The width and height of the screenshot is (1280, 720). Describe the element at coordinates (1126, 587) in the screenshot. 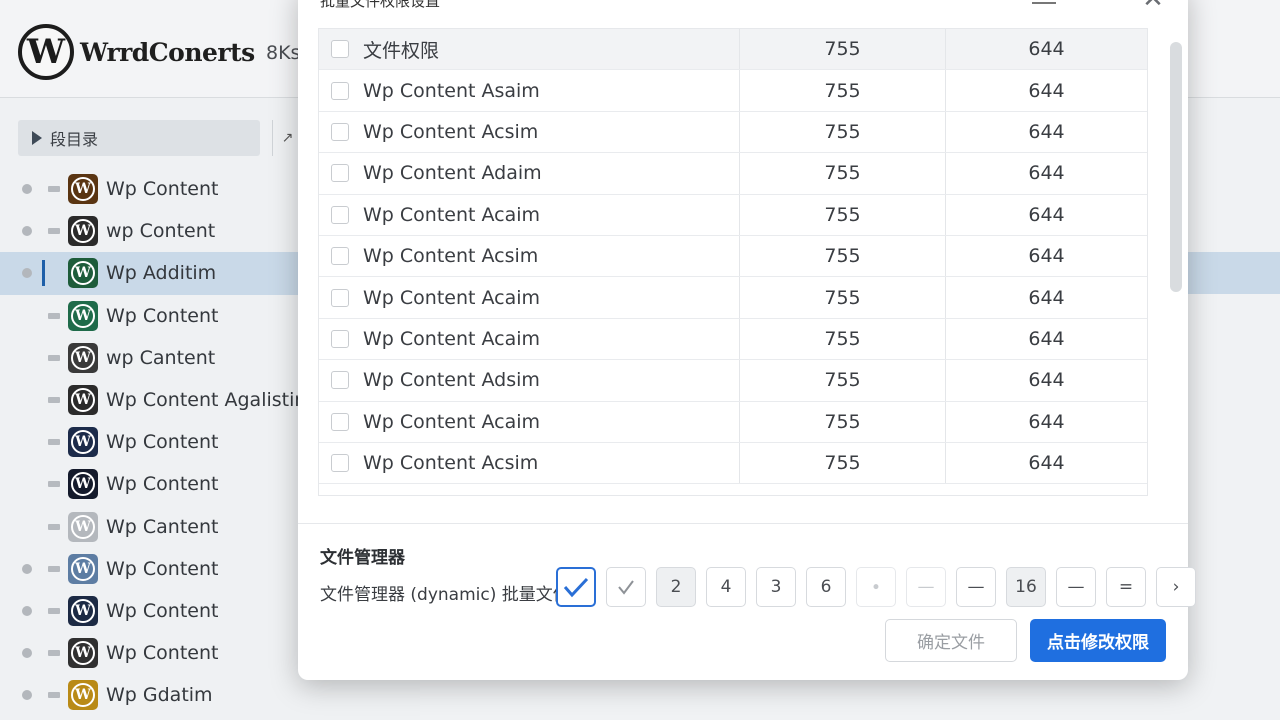

I see `page-ellipsis-5: =` at that location.